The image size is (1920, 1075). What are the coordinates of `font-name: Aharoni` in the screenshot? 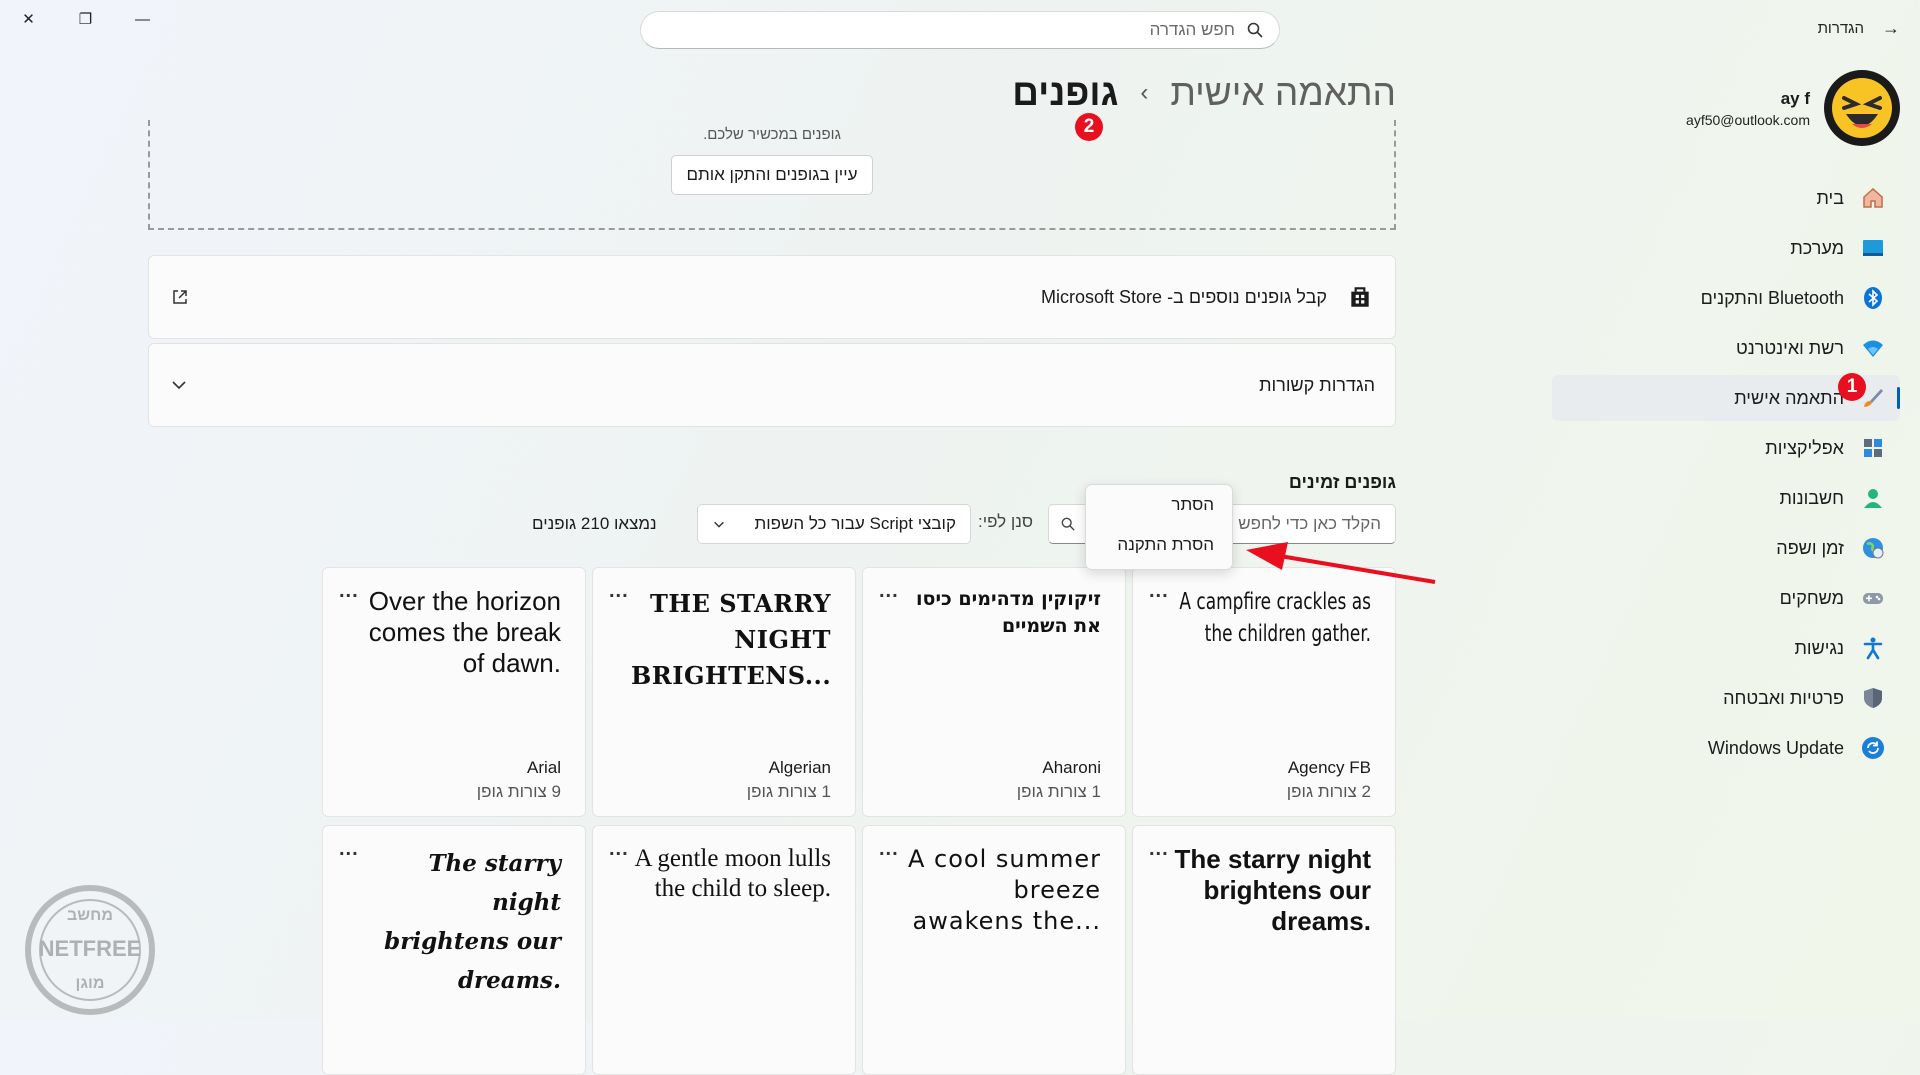 It's located at (1071, 767).